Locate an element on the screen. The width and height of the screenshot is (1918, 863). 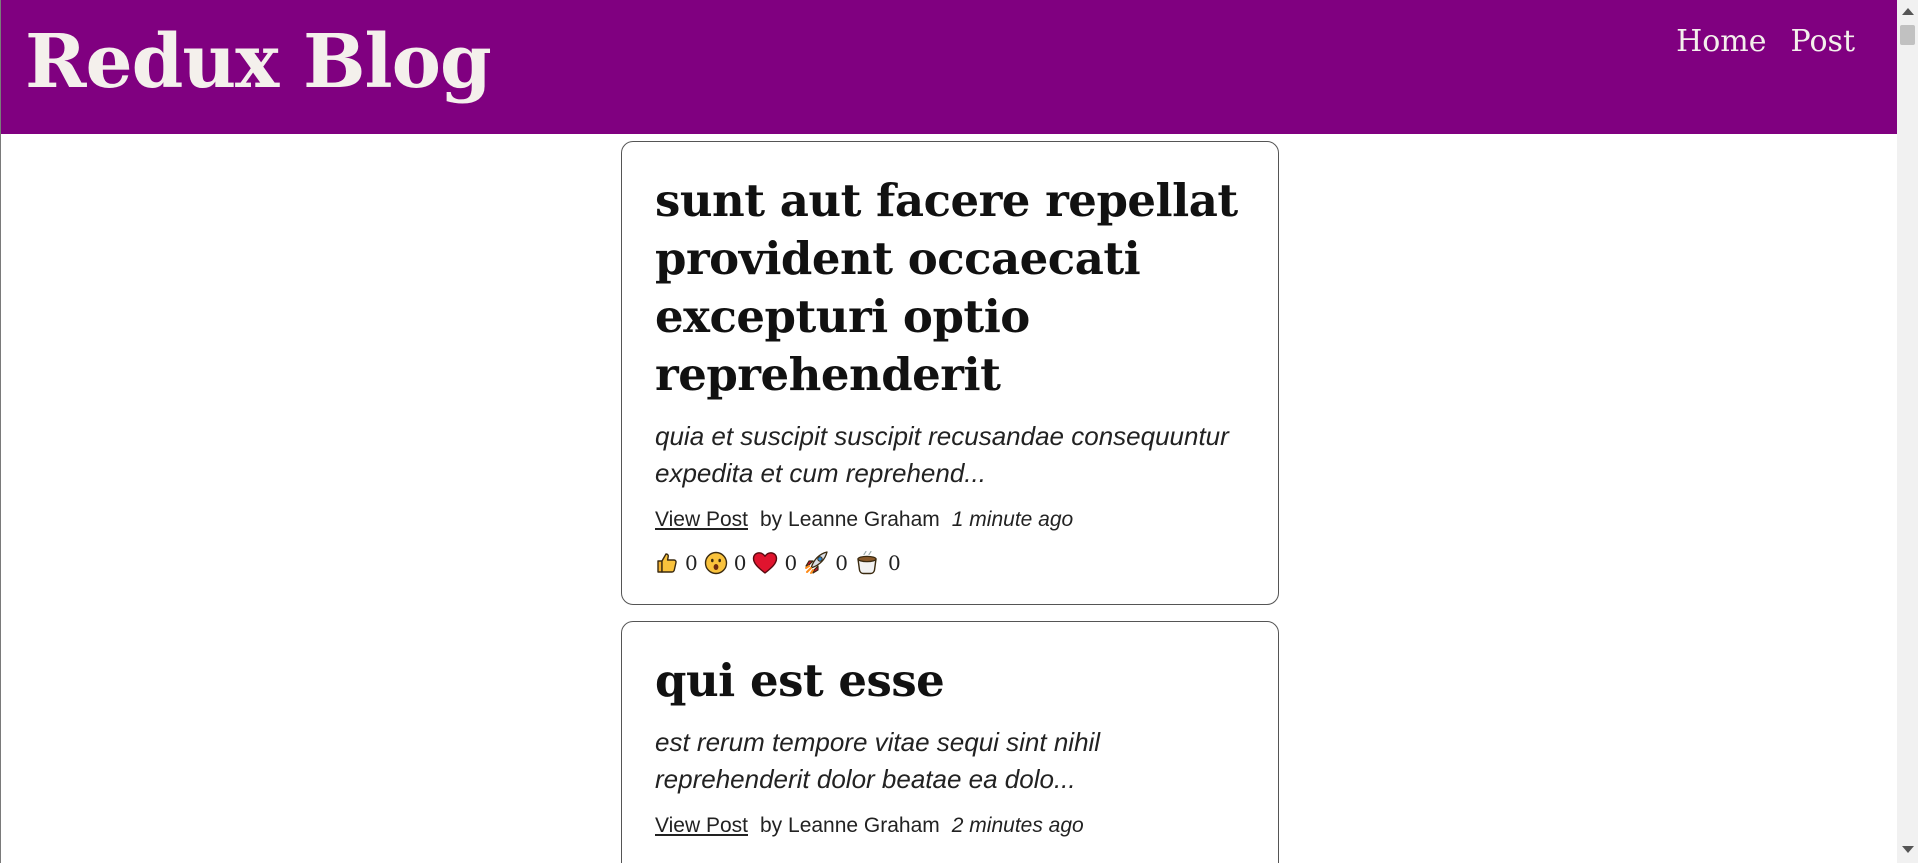
rocket-reaction-button: 0 is located at coordinates (825, 563).